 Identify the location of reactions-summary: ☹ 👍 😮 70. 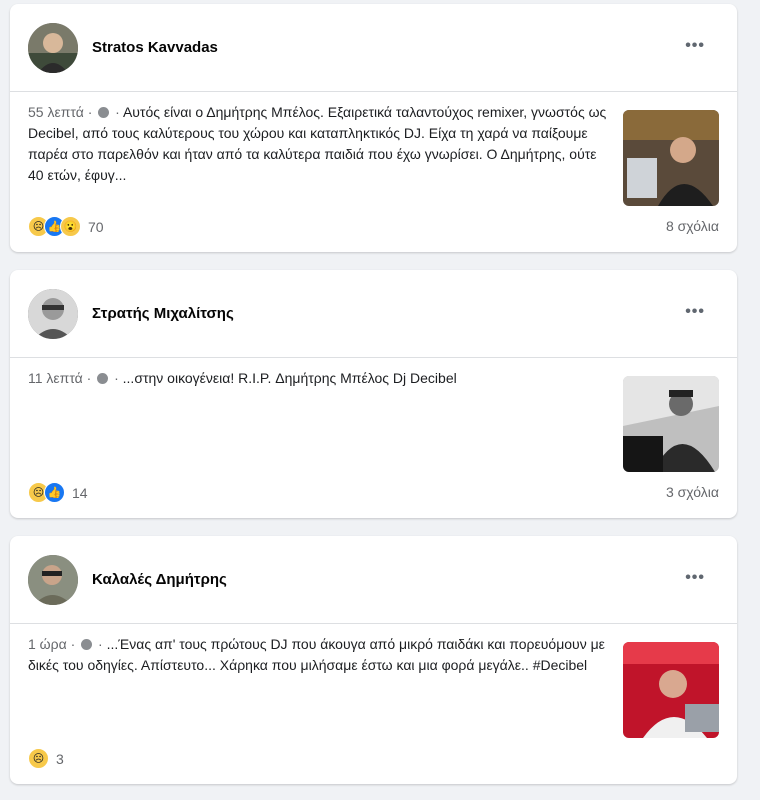
(66, 226).